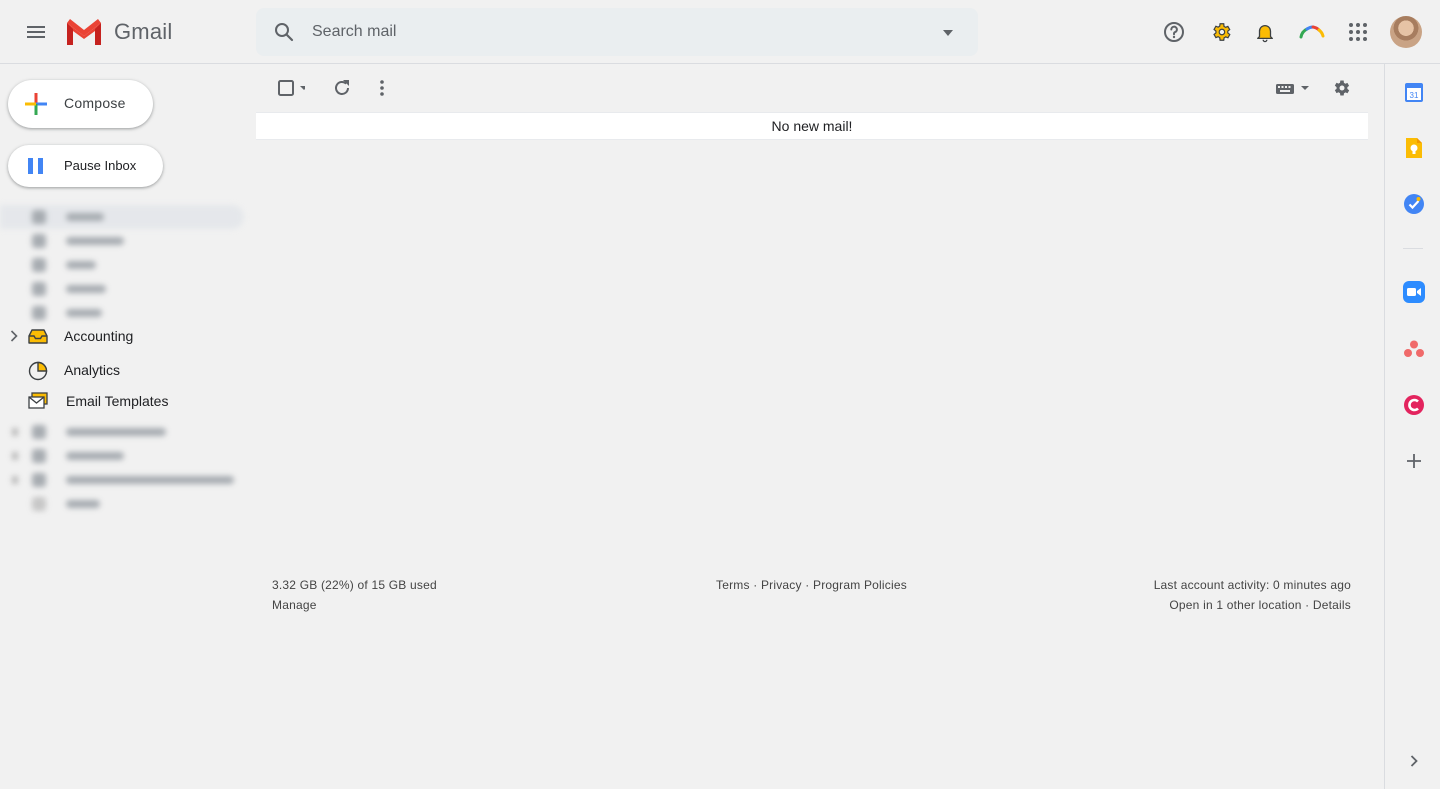 The height and width of the screenshot is (789, 1440). Describe the element at coordinates (38, 336) in the screenshot. I see `inbox-tray-icon` at that location.